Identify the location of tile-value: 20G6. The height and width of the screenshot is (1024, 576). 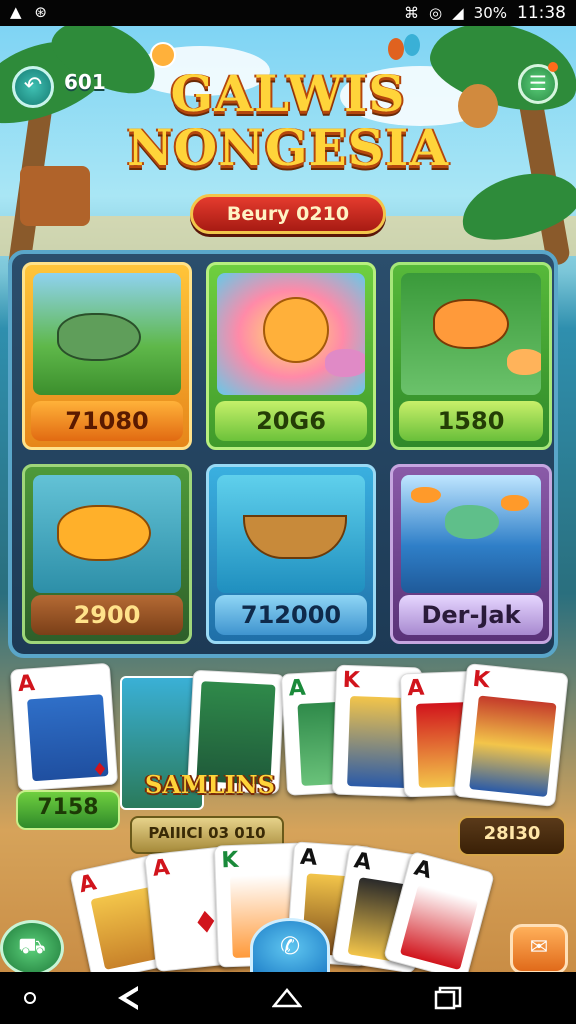
(291, 421).